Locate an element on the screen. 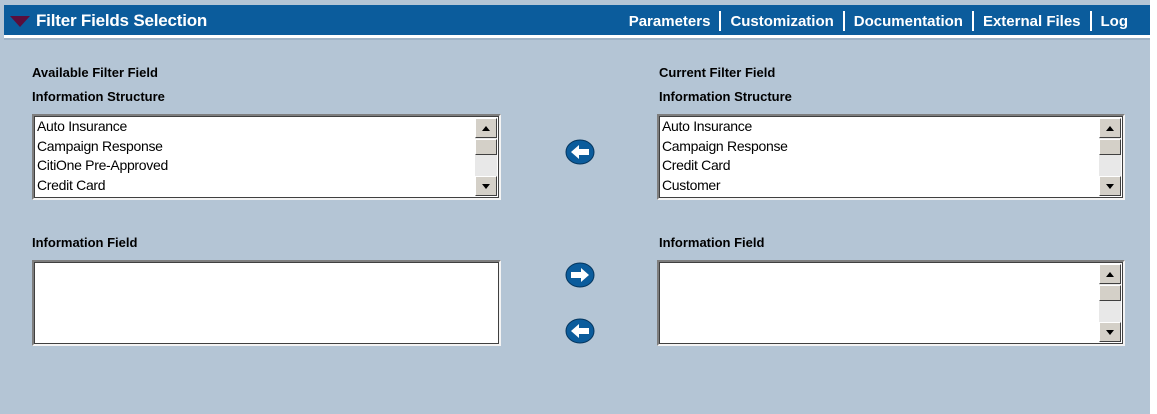 This screenshot has height=414, width=1157. add-field-button is located at coordinates (580, 275).